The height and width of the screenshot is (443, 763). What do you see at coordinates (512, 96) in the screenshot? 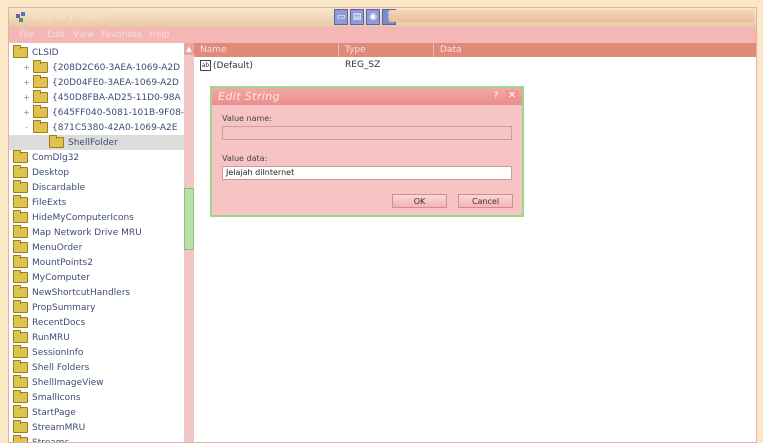
I see `dialog-close-icon: ✕` at bounding box center [512, 96].